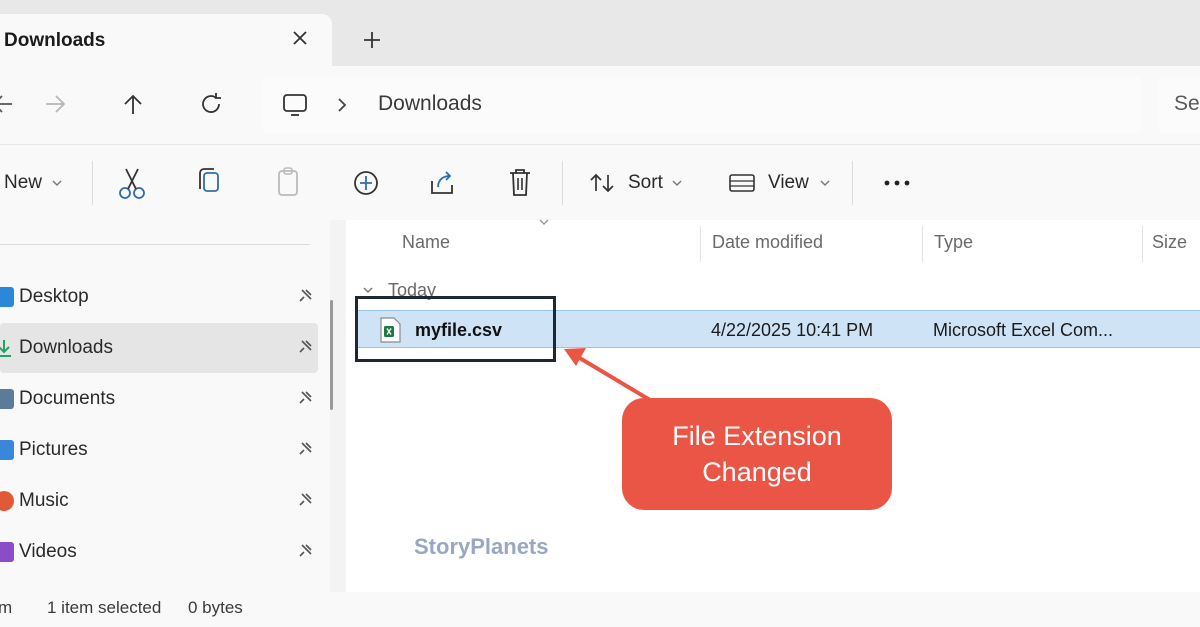 The width and height of the screenshot is (1200, 627). I want to click on status-item-count: 1 item selected, so click(104, 607).